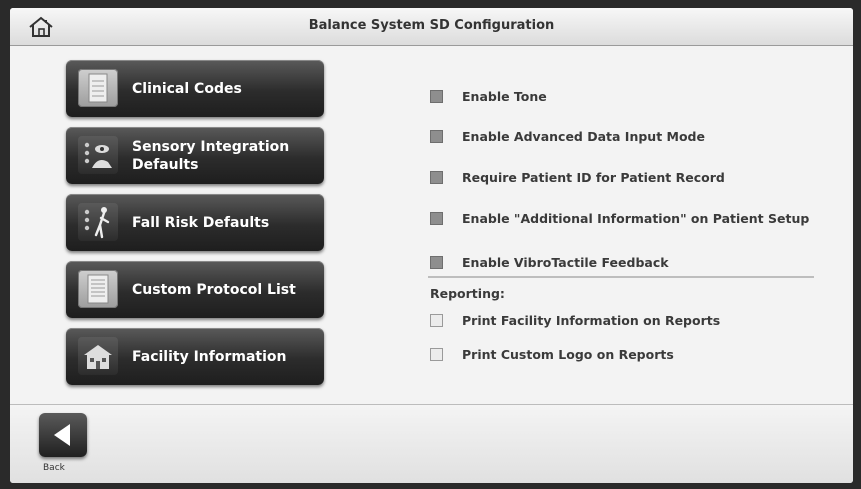 The height and width of the screenshot is (489, 861). Describe the element at coordinates (593, 177) in the screenshot. I see `require-patient-id-label: Require Patient ID for Patient Record` at that location.